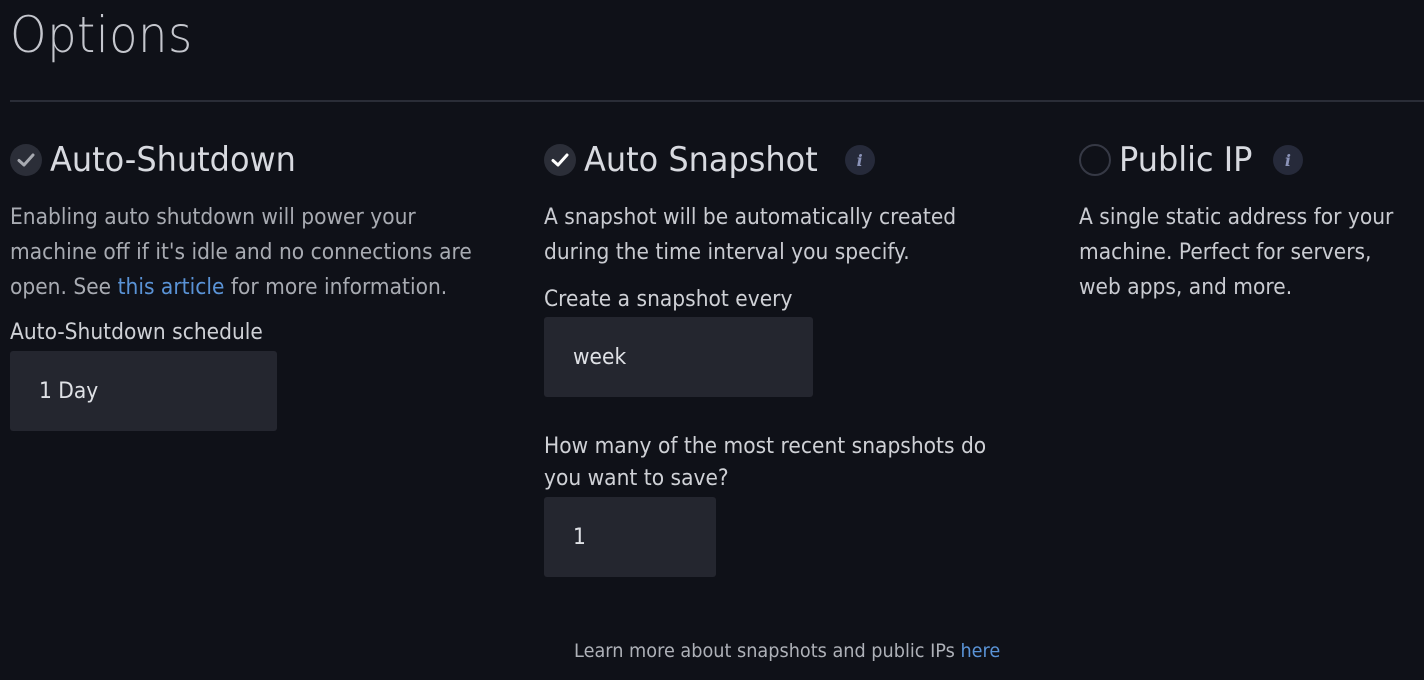 The image size is (1424, 680). What do you see at coordinates (336, 287) in the screenshot?
I see `auto-shutdown-desc-tail: for more information.` at bounding box center [336, 287].